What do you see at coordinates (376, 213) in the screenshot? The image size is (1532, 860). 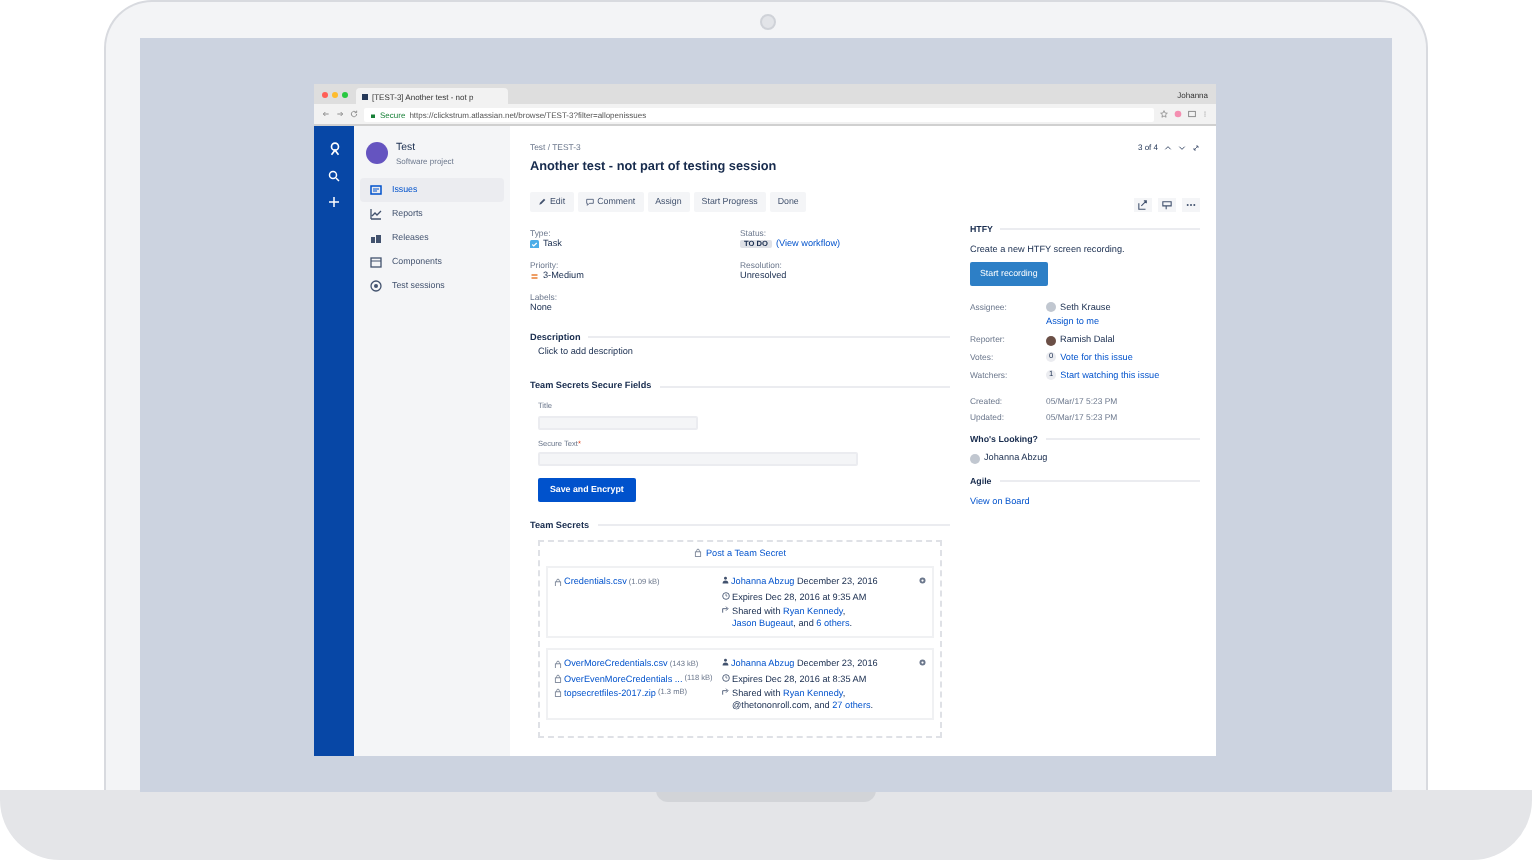 I see `line-chart-icon` at bounding box center [376, 213].